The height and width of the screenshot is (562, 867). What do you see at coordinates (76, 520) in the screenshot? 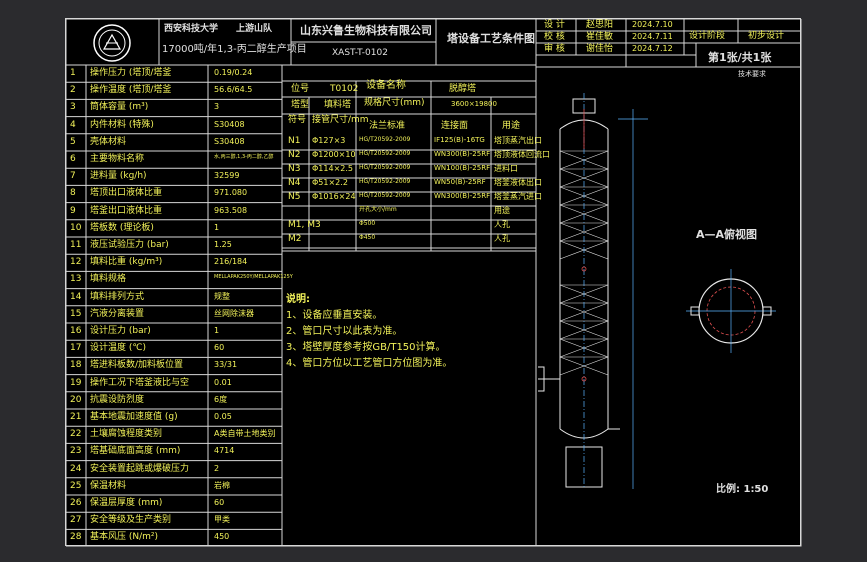
I see `spec-row-number: 27` at bounding box center [76, 520].